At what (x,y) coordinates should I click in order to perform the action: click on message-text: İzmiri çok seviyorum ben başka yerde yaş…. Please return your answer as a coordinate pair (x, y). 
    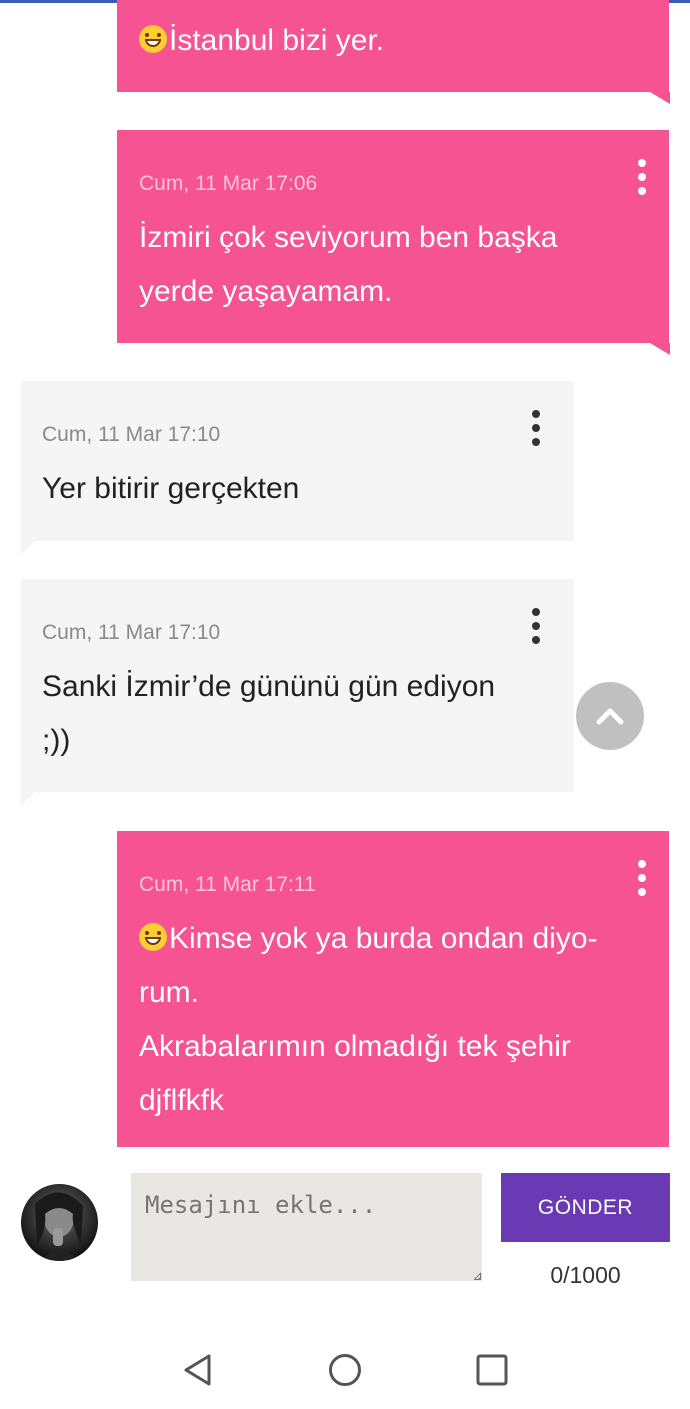
    Looking at the image, I should click on (348, 264).